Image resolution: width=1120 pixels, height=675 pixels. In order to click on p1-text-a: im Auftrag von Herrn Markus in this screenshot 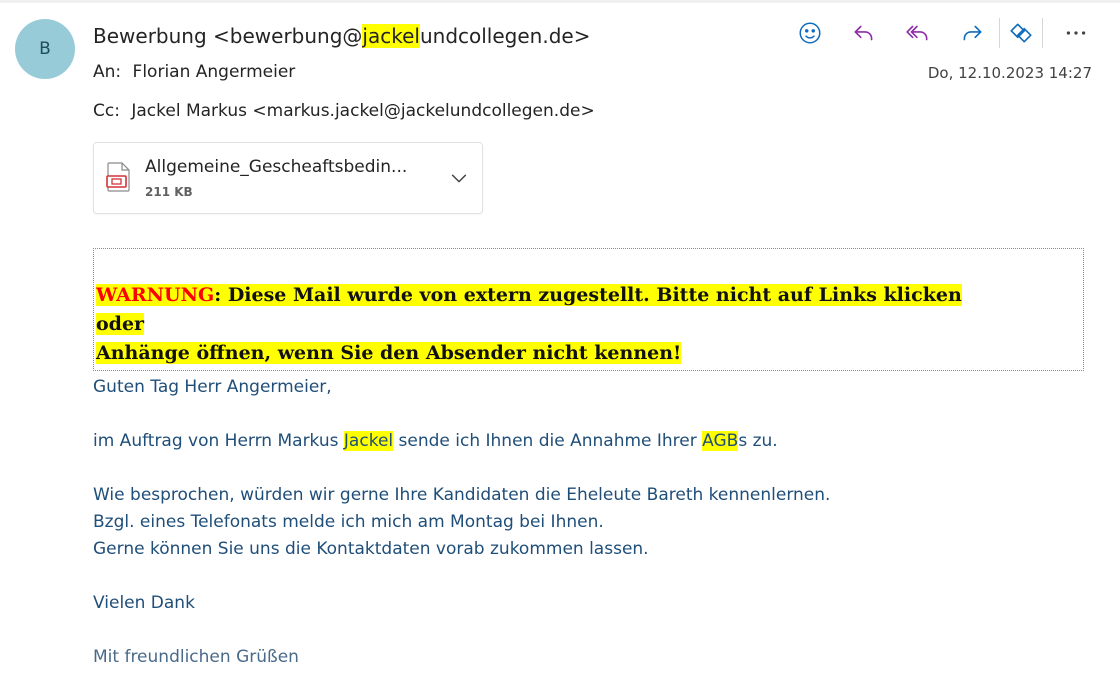, I will do `click(218, 441)`.